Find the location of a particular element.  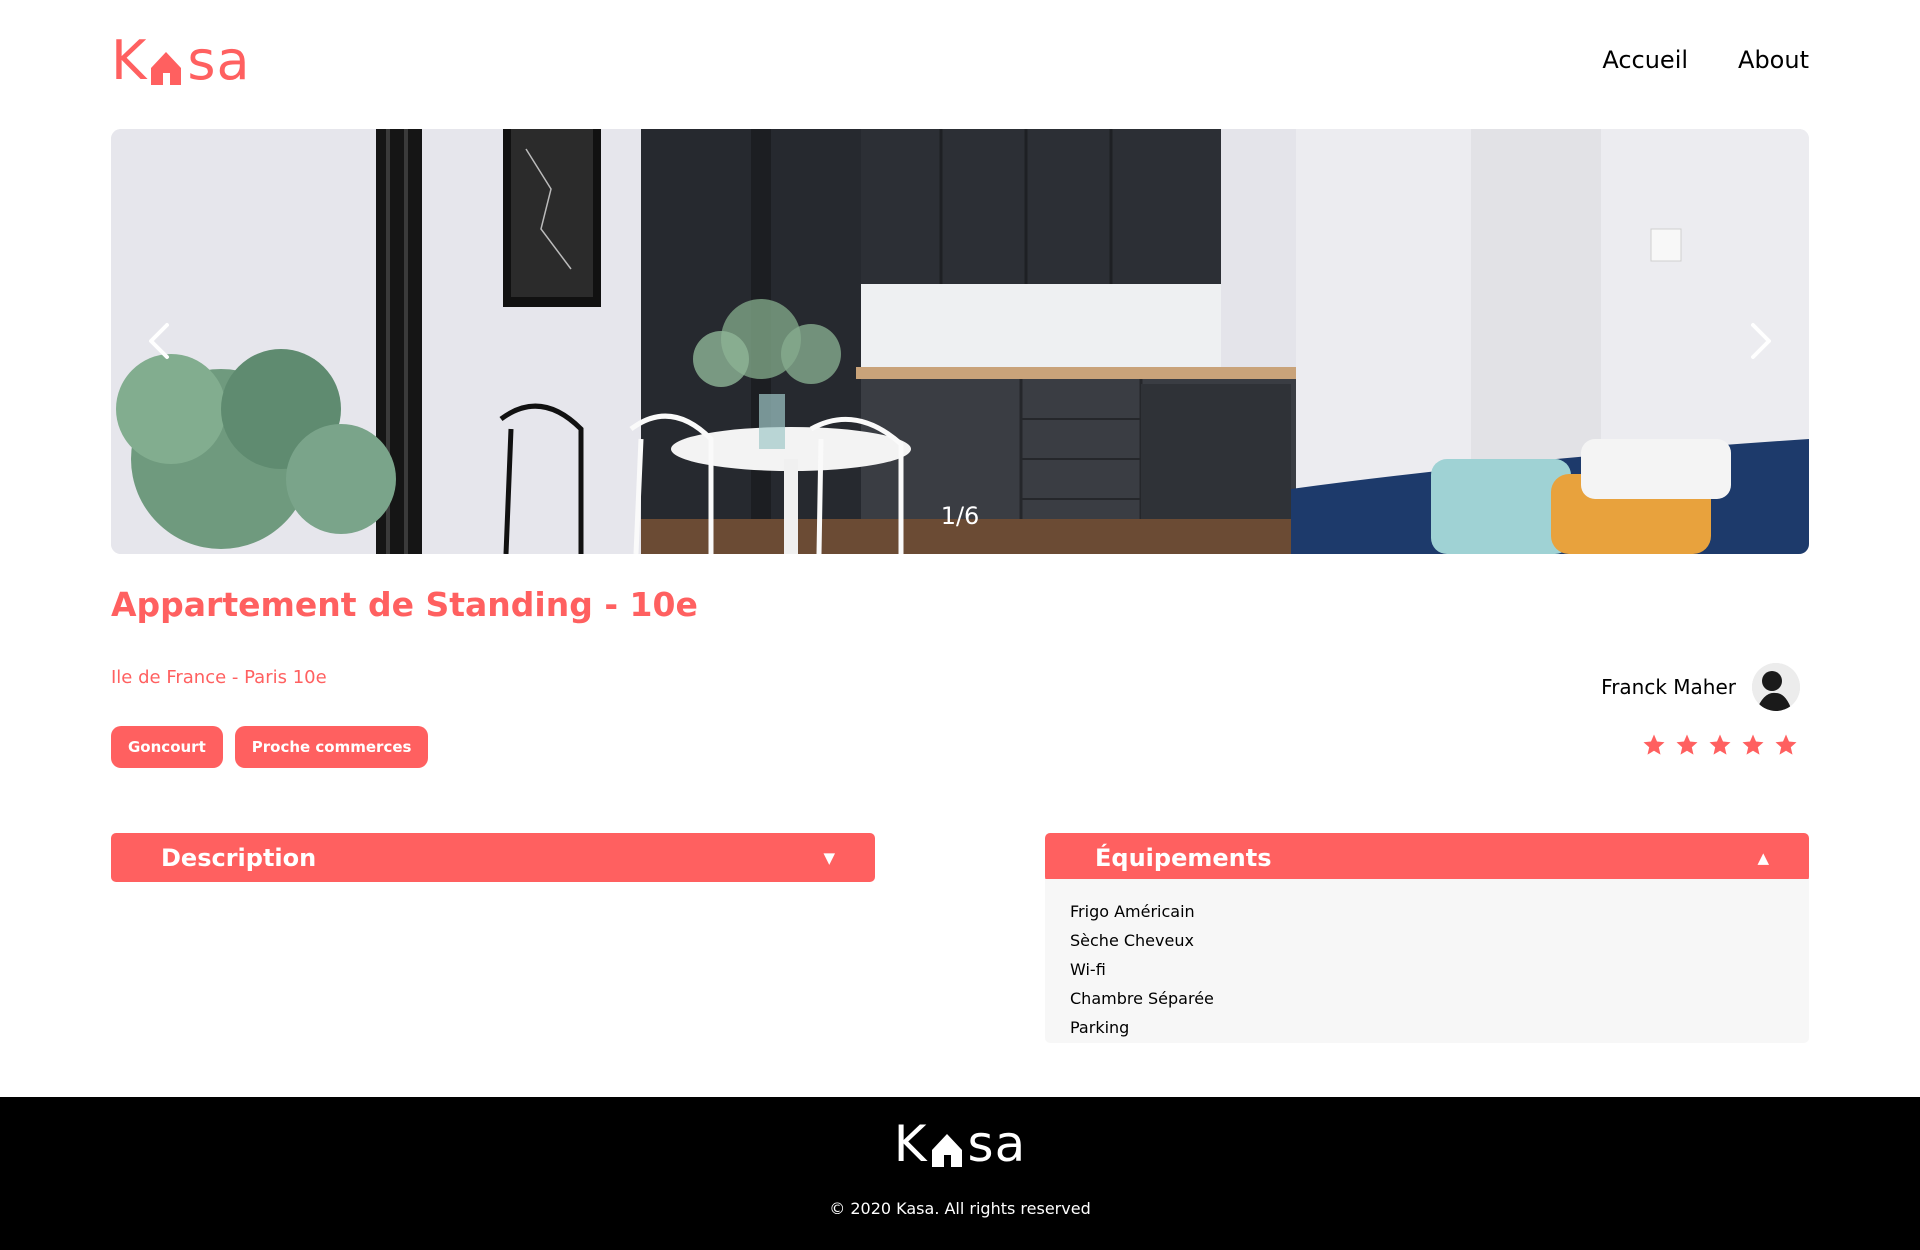

listing-location: Ile de France - Paris 10e is located at coordinates (219, 677).